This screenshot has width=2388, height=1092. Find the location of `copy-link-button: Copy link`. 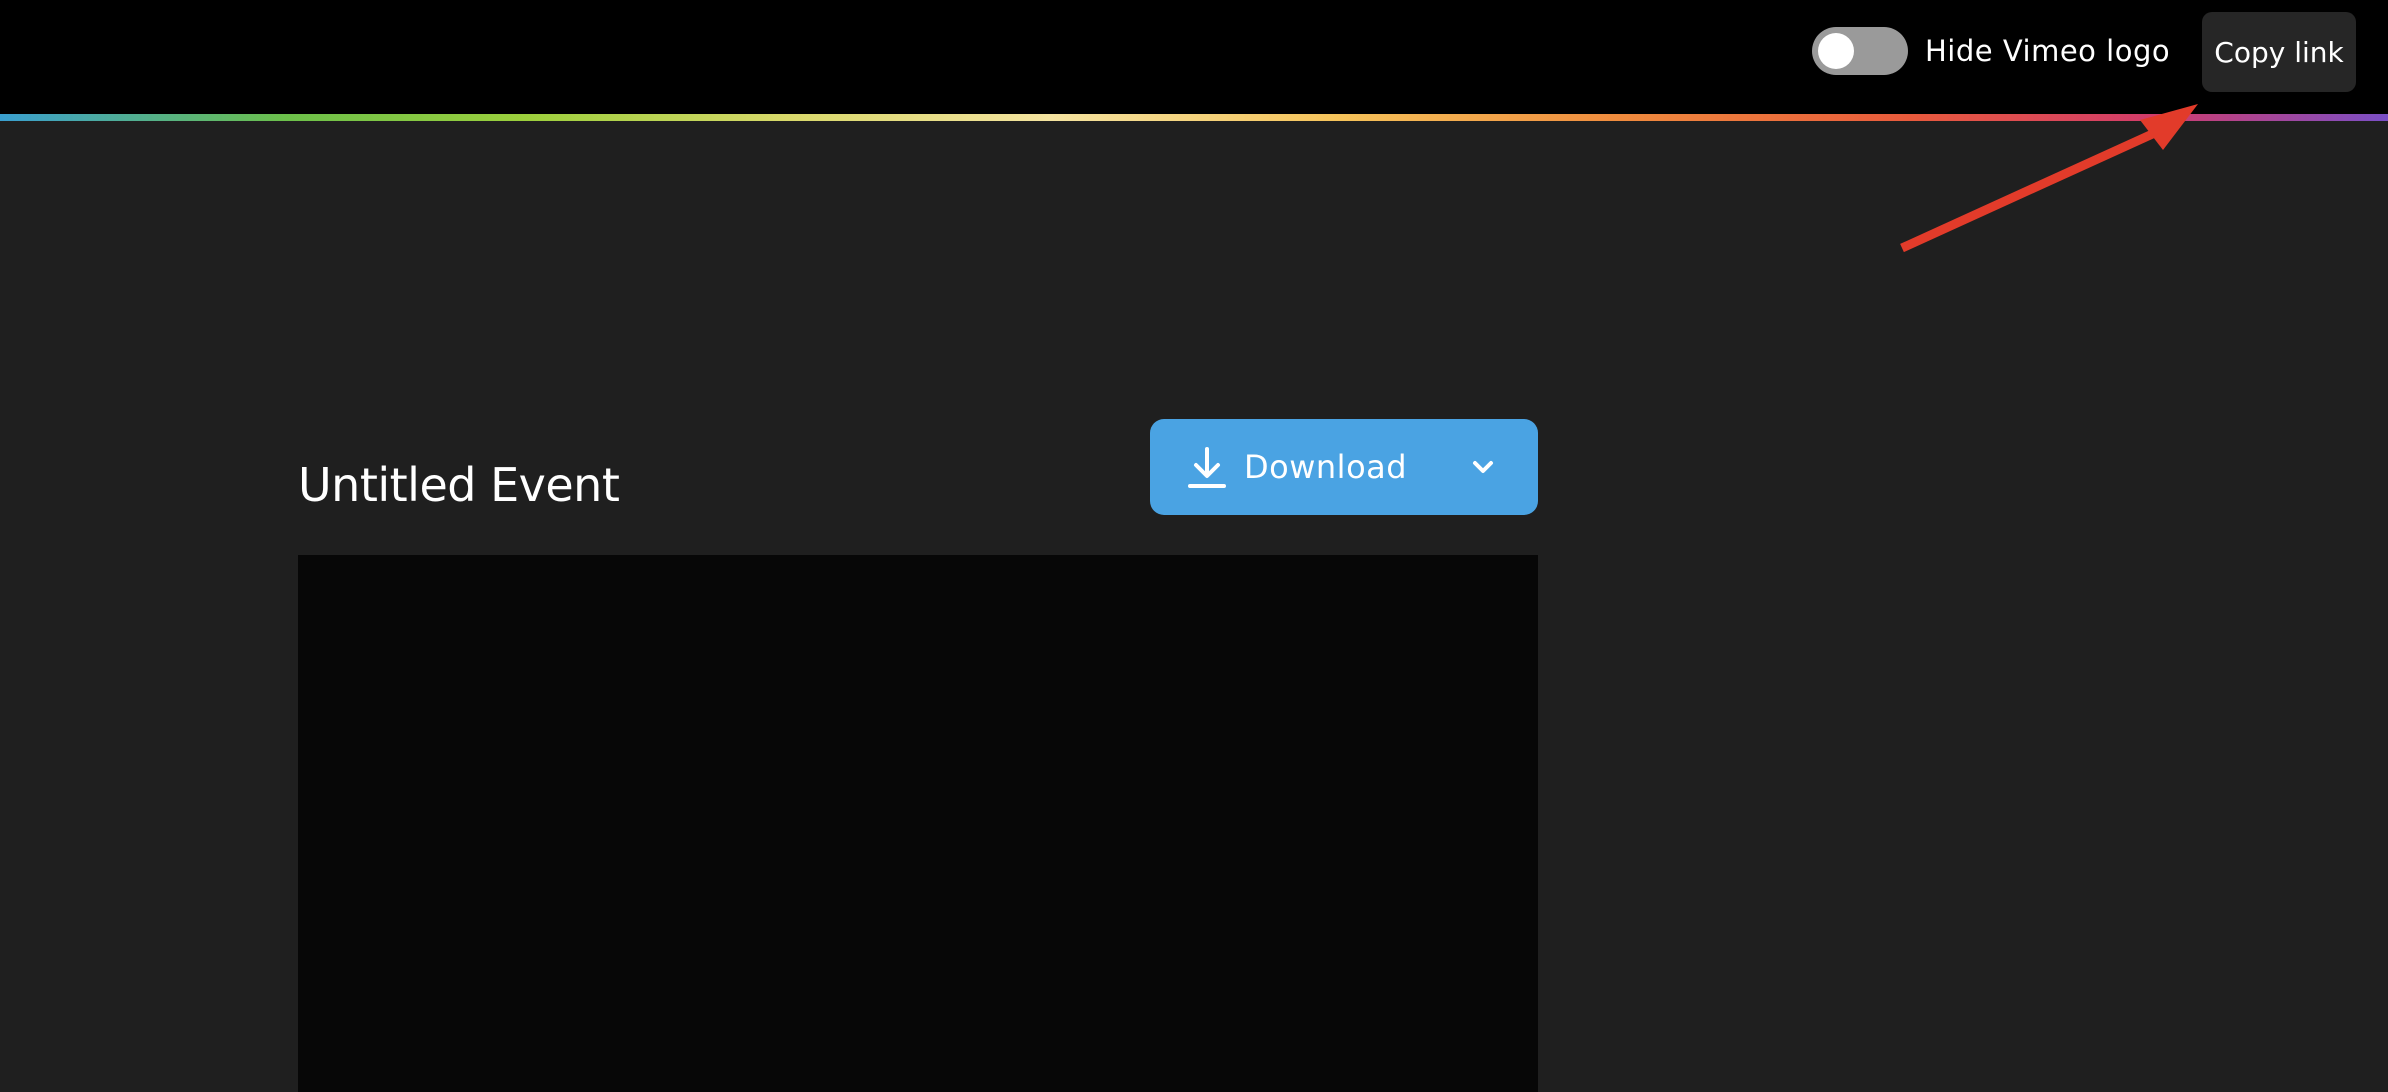

copy-link-button: Copy link is located at coordinates (2279, 52).